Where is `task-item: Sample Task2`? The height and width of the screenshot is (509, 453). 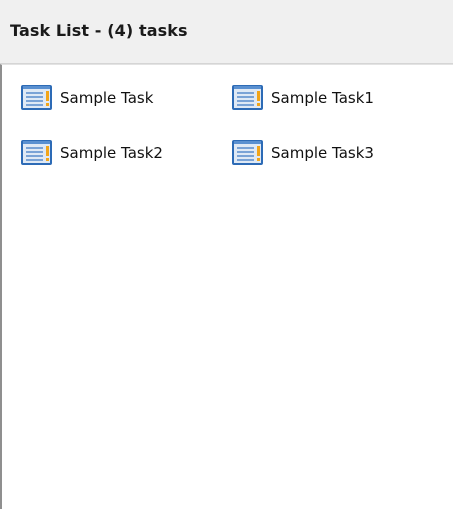
task-item: Sample Task2 is located at coordinates (91, 153).